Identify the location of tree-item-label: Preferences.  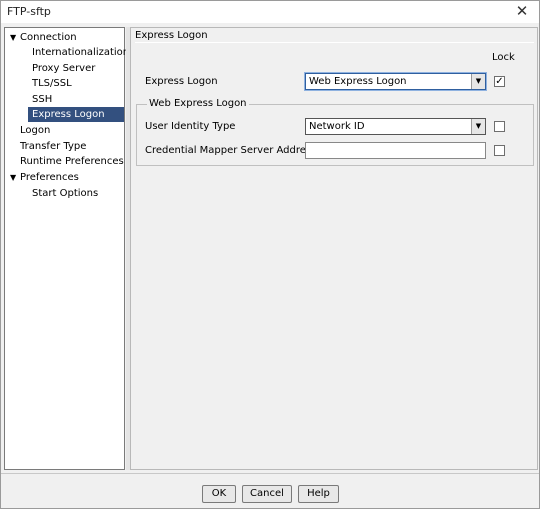
(49, 177).